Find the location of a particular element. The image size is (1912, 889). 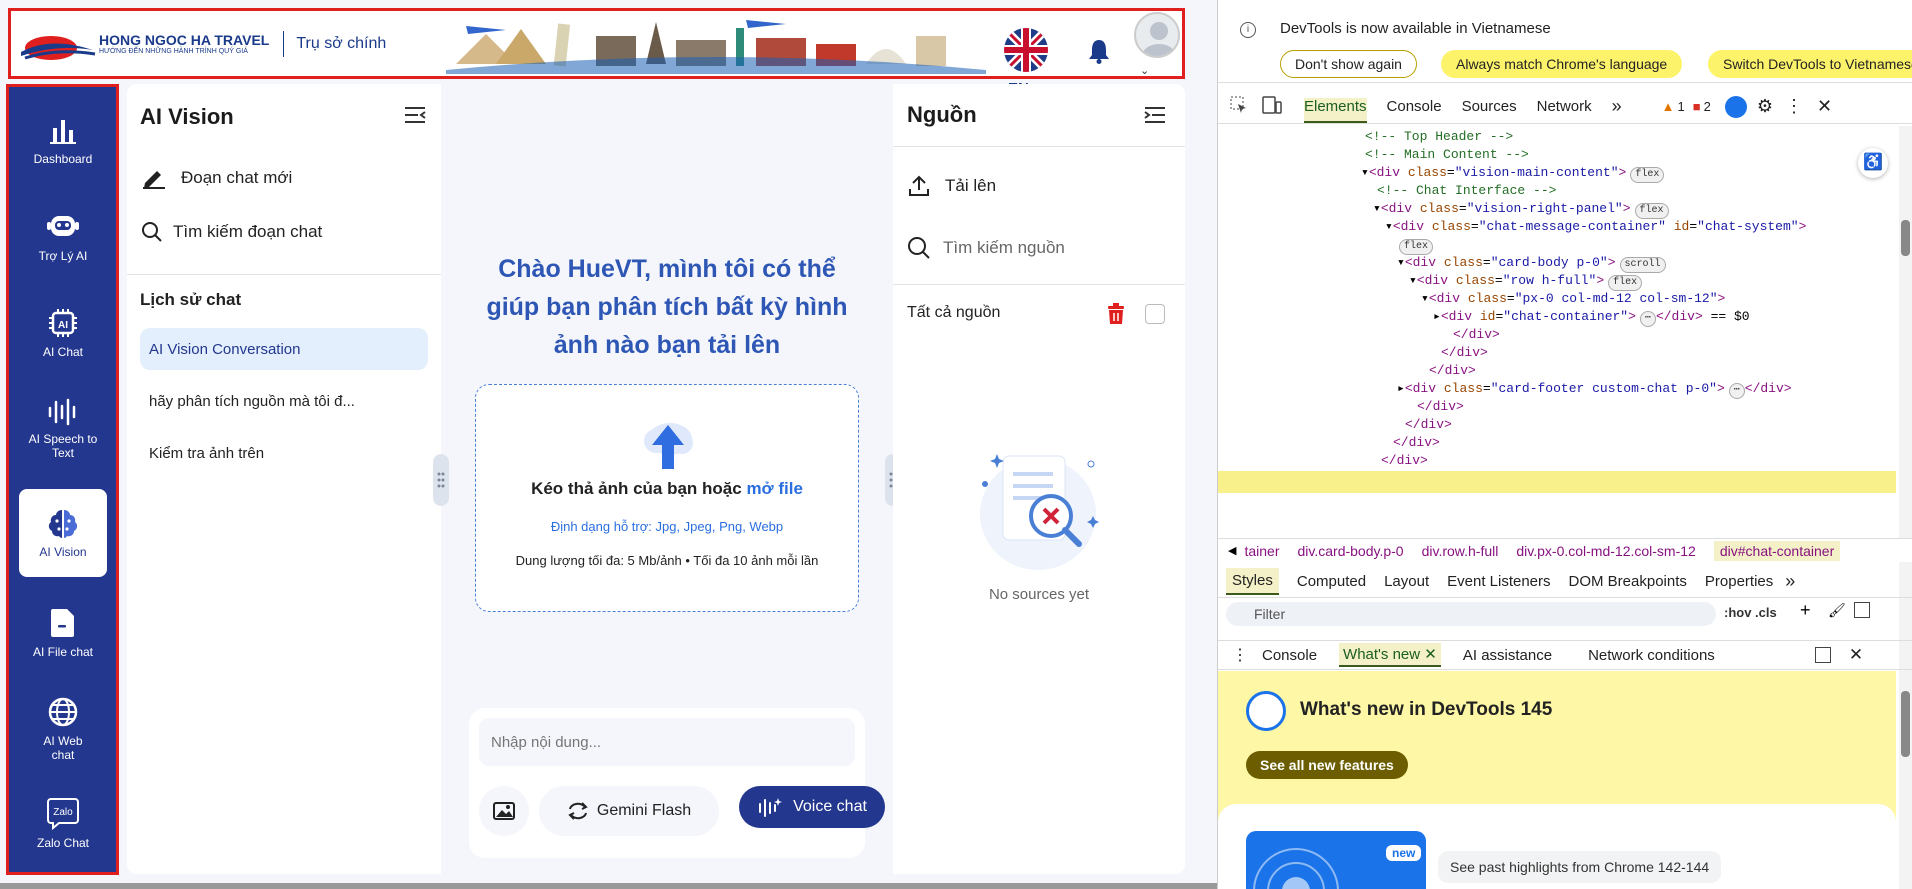

trash-icon is located at coordinates (1116, 316).